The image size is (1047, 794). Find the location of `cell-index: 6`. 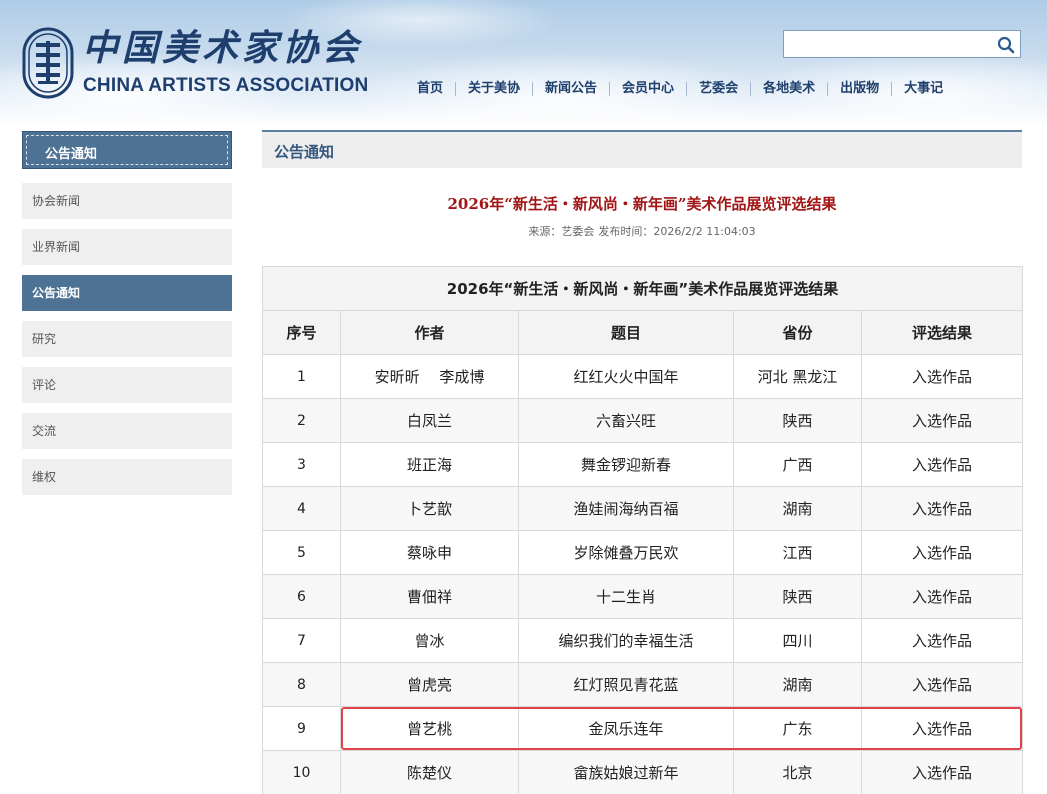

cell-index: 6 is located at coordinates (301, 596).